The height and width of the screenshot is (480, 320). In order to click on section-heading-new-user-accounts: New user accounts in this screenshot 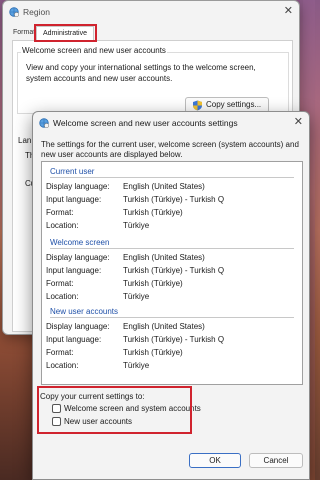, I will do `click(84, 311)`.